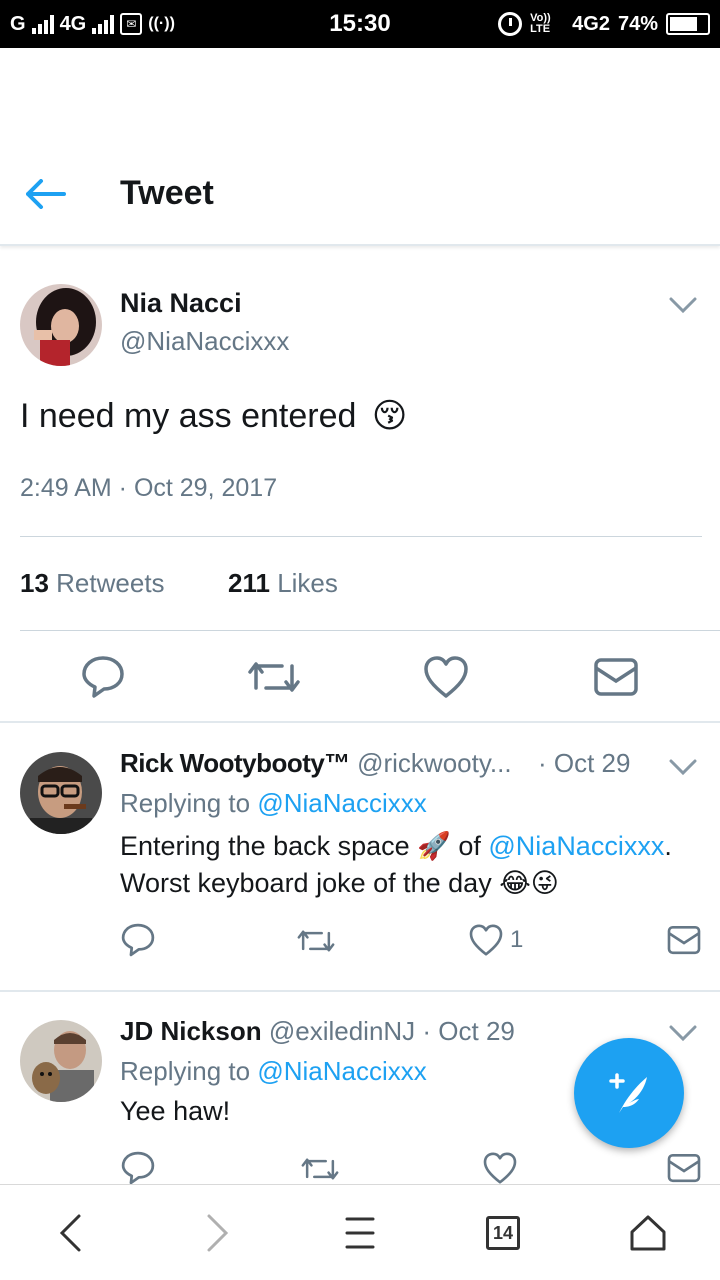 This screenshot has height=1280, width=720. What do you see at coordinates (110, 583) in the screenshot?
I see `retweets-label: Retweets` at bounding box center [110, 583].